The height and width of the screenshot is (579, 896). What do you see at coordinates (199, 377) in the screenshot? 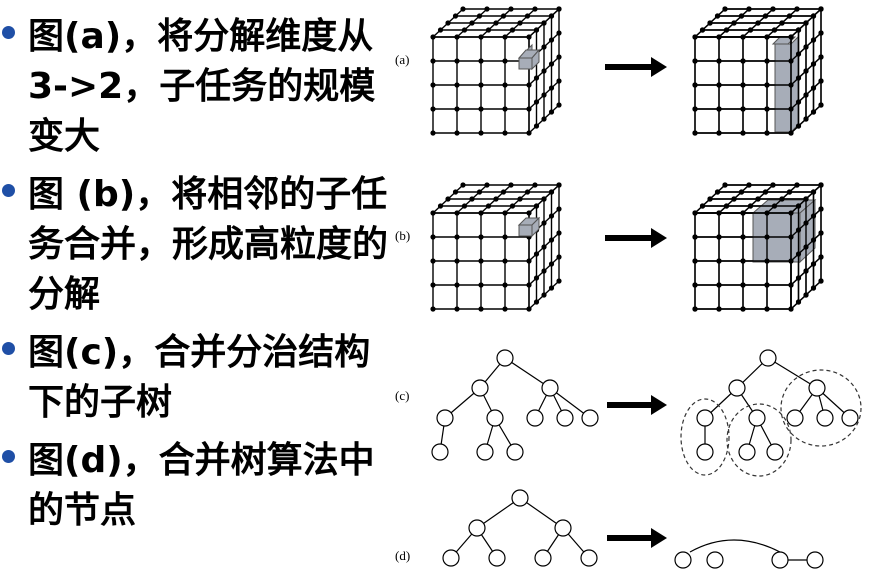
I see `bullet-text-c: 图(c)，合并分治结构下的子树` at bounding box center [199, 377].